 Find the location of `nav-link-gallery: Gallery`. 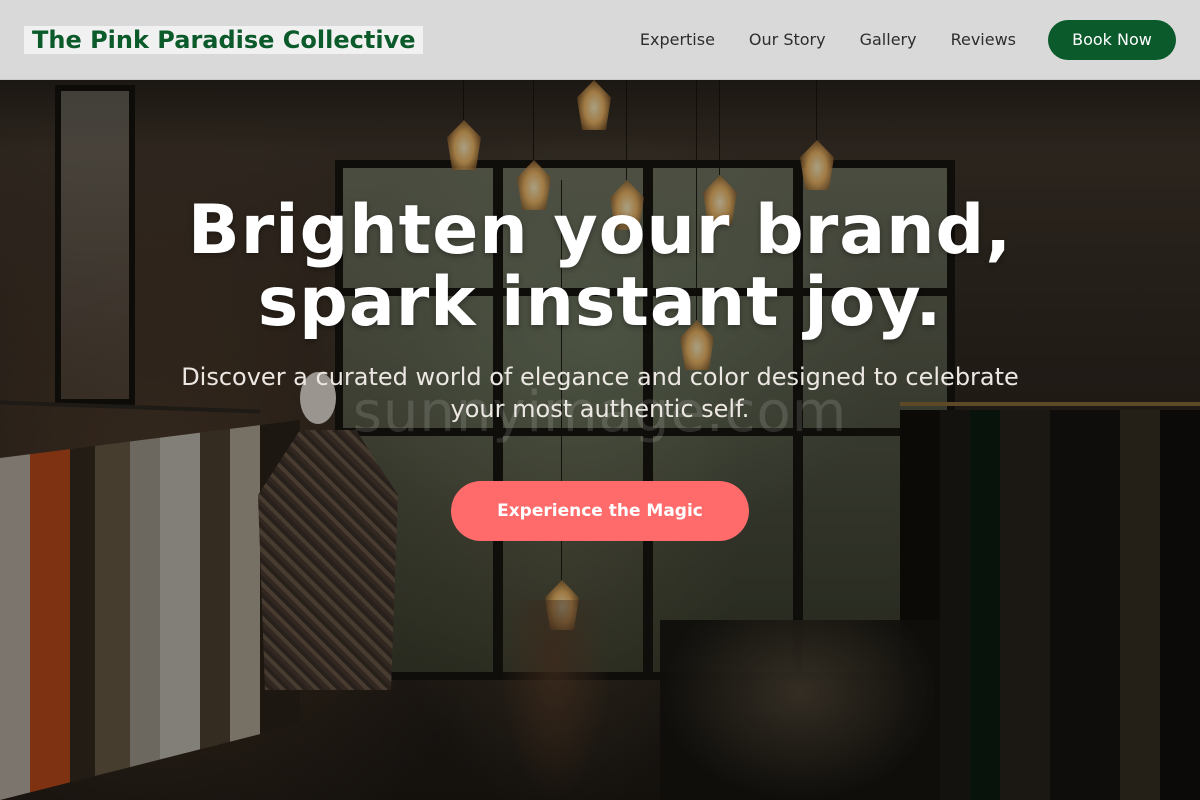

nav-link-gallery: Gallery is located at coordinates (888, 39).